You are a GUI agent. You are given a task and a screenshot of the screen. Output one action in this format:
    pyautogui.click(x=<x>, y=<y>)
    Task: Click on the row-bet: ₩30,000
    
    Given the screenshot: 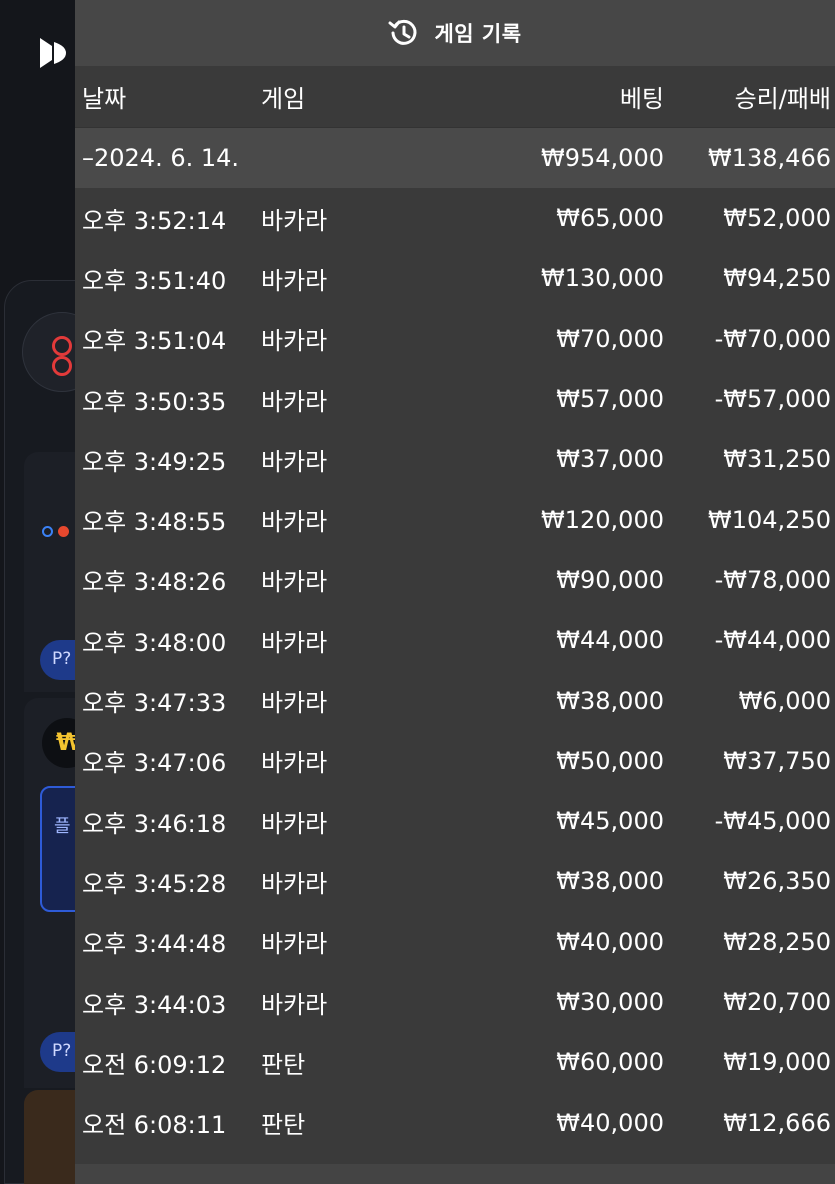 What is the action you would take?
    pyautogui.click(x=610, y=1002)
    